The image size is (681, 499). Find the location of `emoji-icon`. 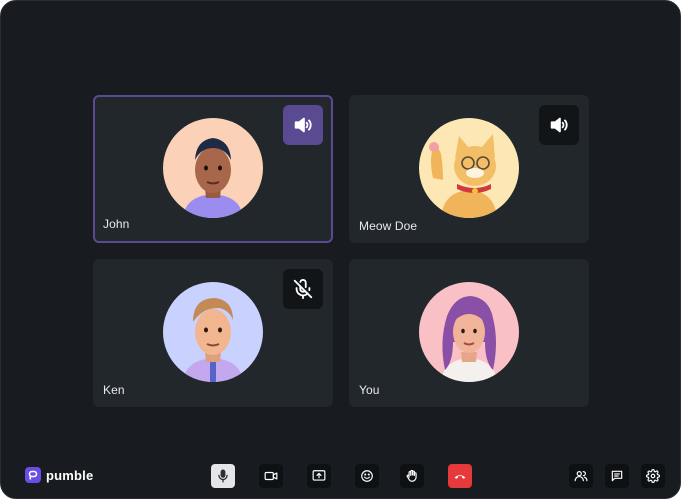

emoji-icon is located at coordinates (367, 476).